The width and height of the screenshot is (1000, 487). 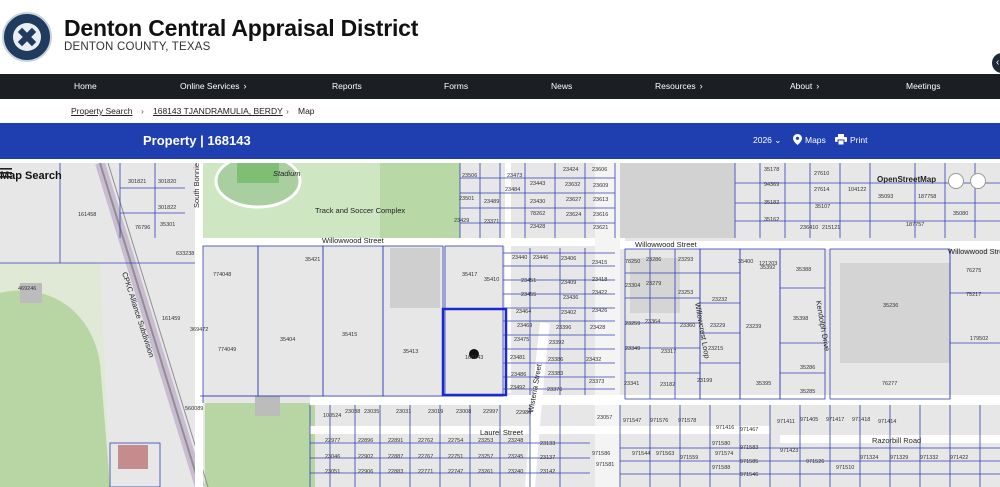 What do you see at coordinates (568, 313) in the screenshot?
I see `parcel-id-label: 23402` at bounding box center [568, 313].